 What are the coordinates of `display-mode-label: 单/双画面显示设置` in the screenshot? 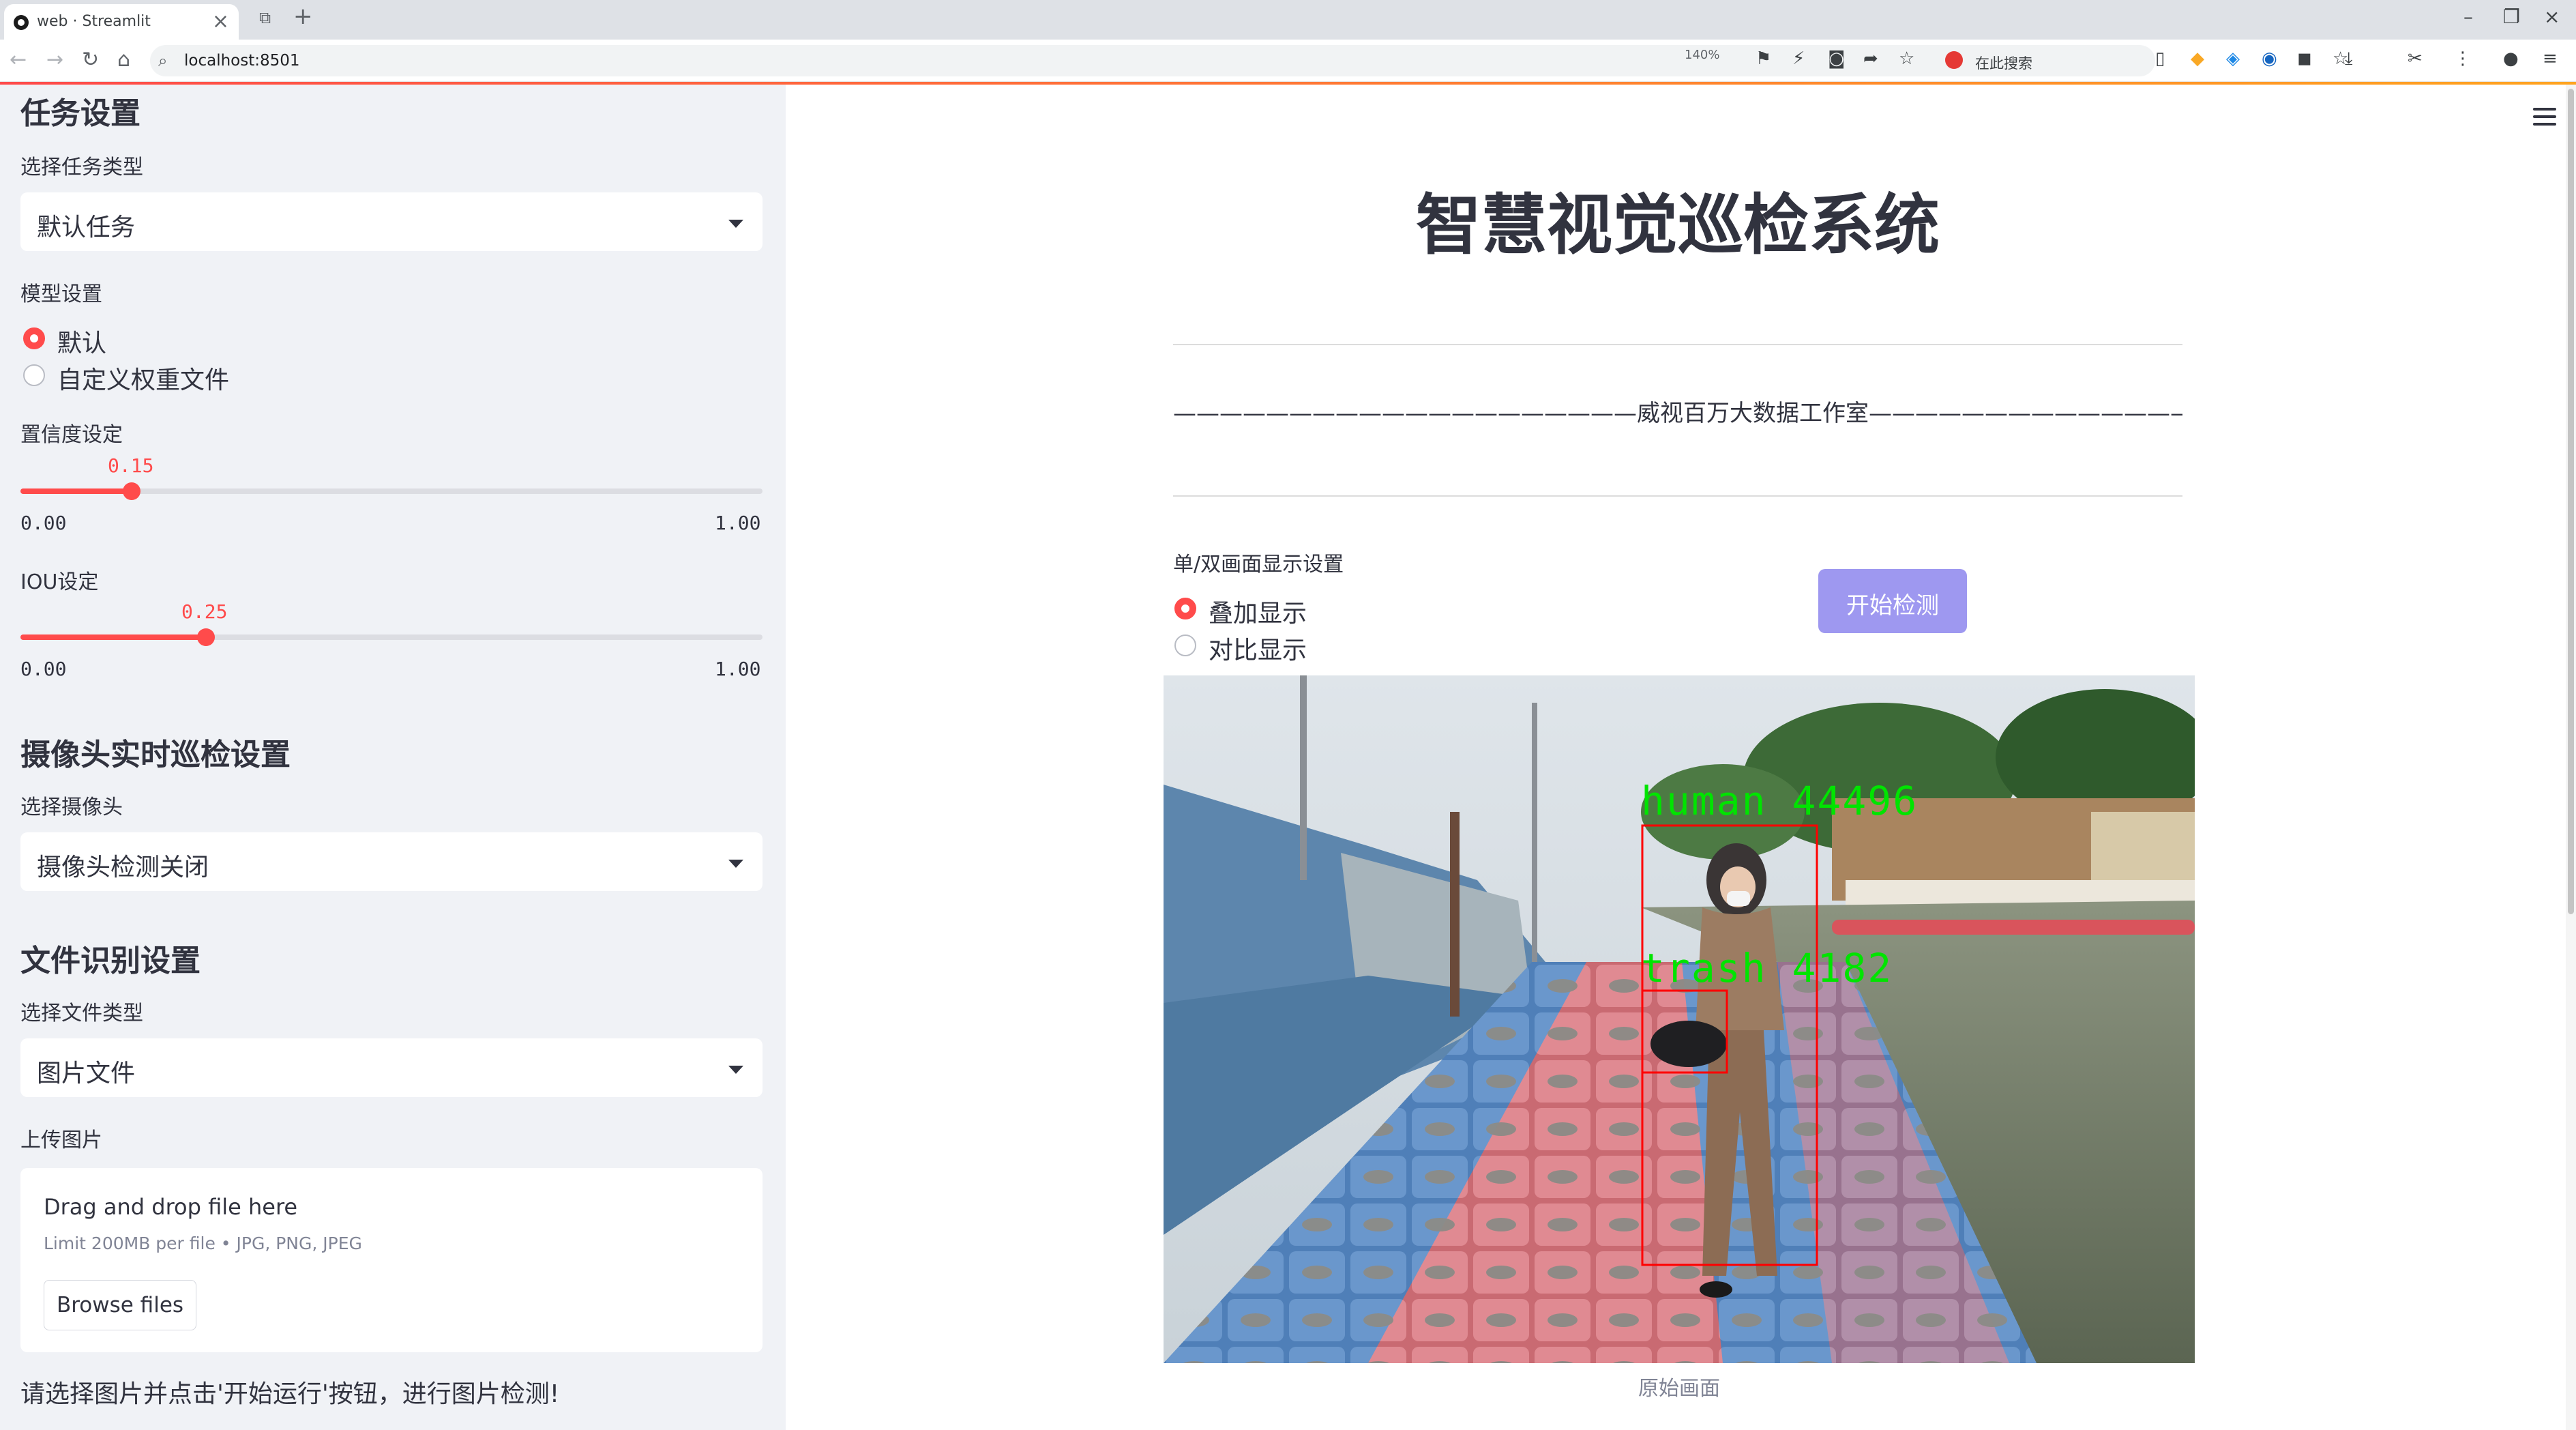 It's located at (1258, 565).